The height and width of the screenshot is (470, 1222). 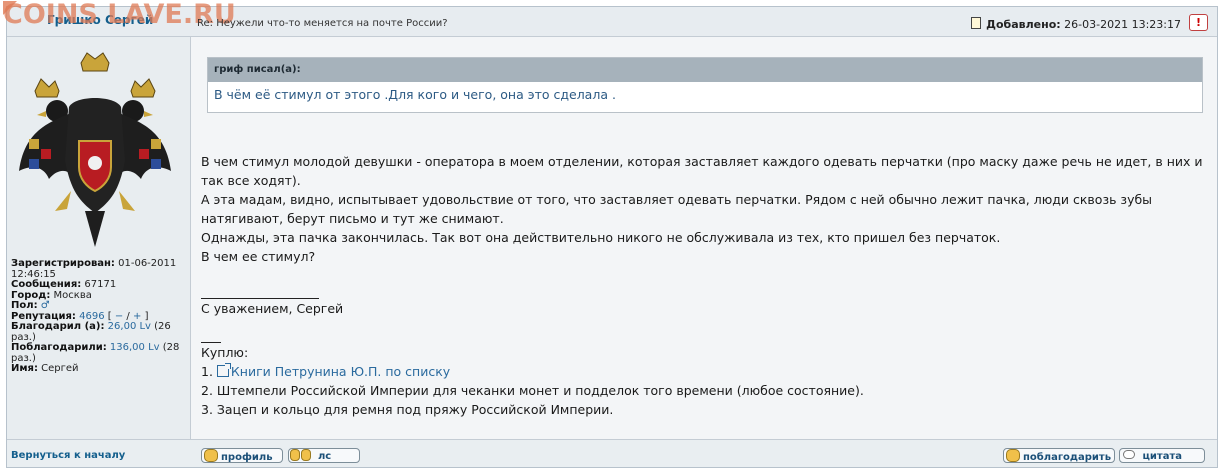 I want to click on buy-item-1: 1. Книги Петрунина Ю.П. по списку, so click(x=326, y=371).